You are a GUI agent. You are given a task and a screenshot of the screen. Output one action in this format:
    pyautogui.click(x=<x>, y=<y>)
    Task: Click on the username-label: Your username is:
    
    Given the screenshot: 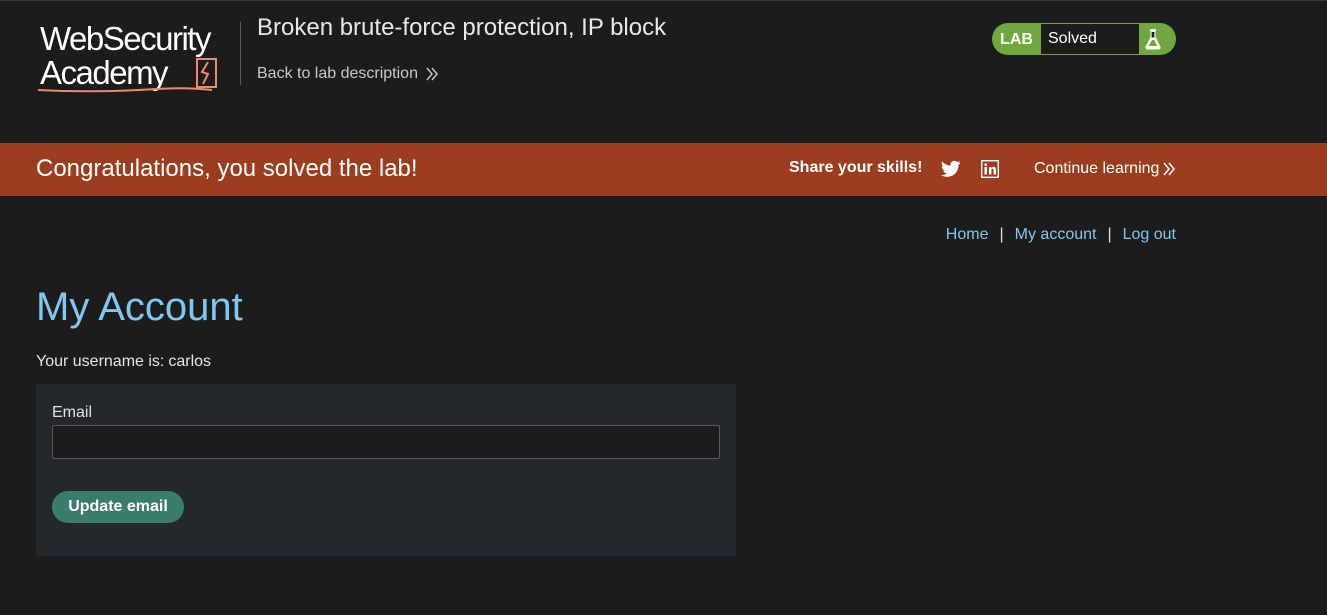 What is the action you would take?
    pyautogui.click(x=100, y=361)
    